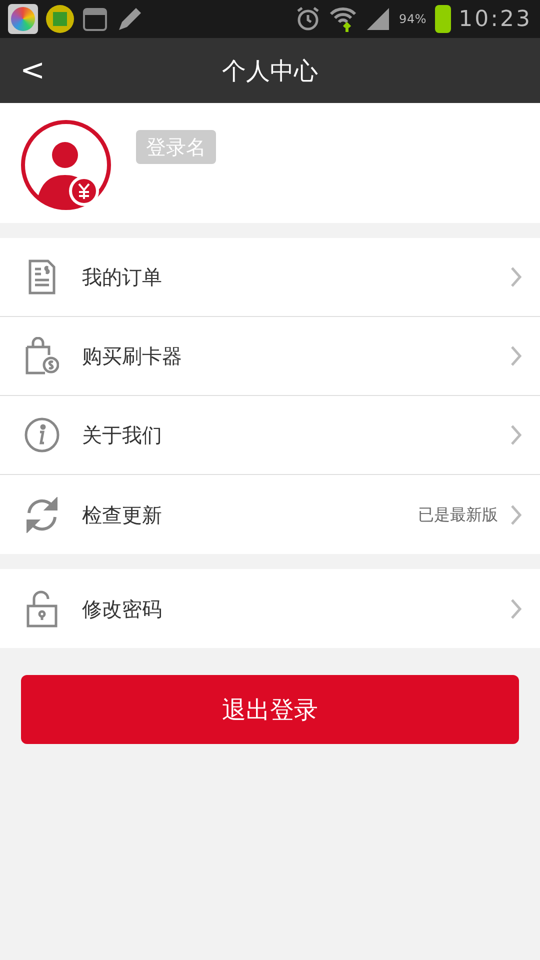 The height and width of the screenshot is (960, 540). Describe the element at coordinates (122, 435) in the screenshot. I see `menu-label: 关于我们` at that location.